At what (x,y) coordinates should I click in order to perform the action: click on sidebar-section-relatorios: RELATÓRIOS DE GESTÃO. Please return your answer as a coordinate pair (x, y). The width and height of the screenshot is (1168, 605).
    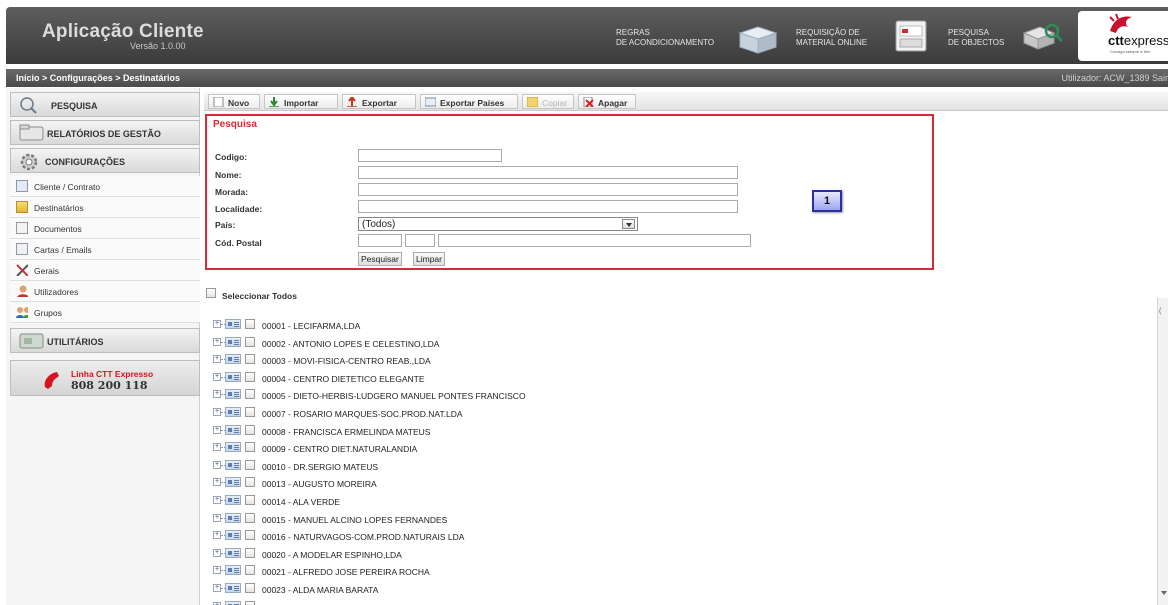
    Looking at the image, I should click on (105, 132).